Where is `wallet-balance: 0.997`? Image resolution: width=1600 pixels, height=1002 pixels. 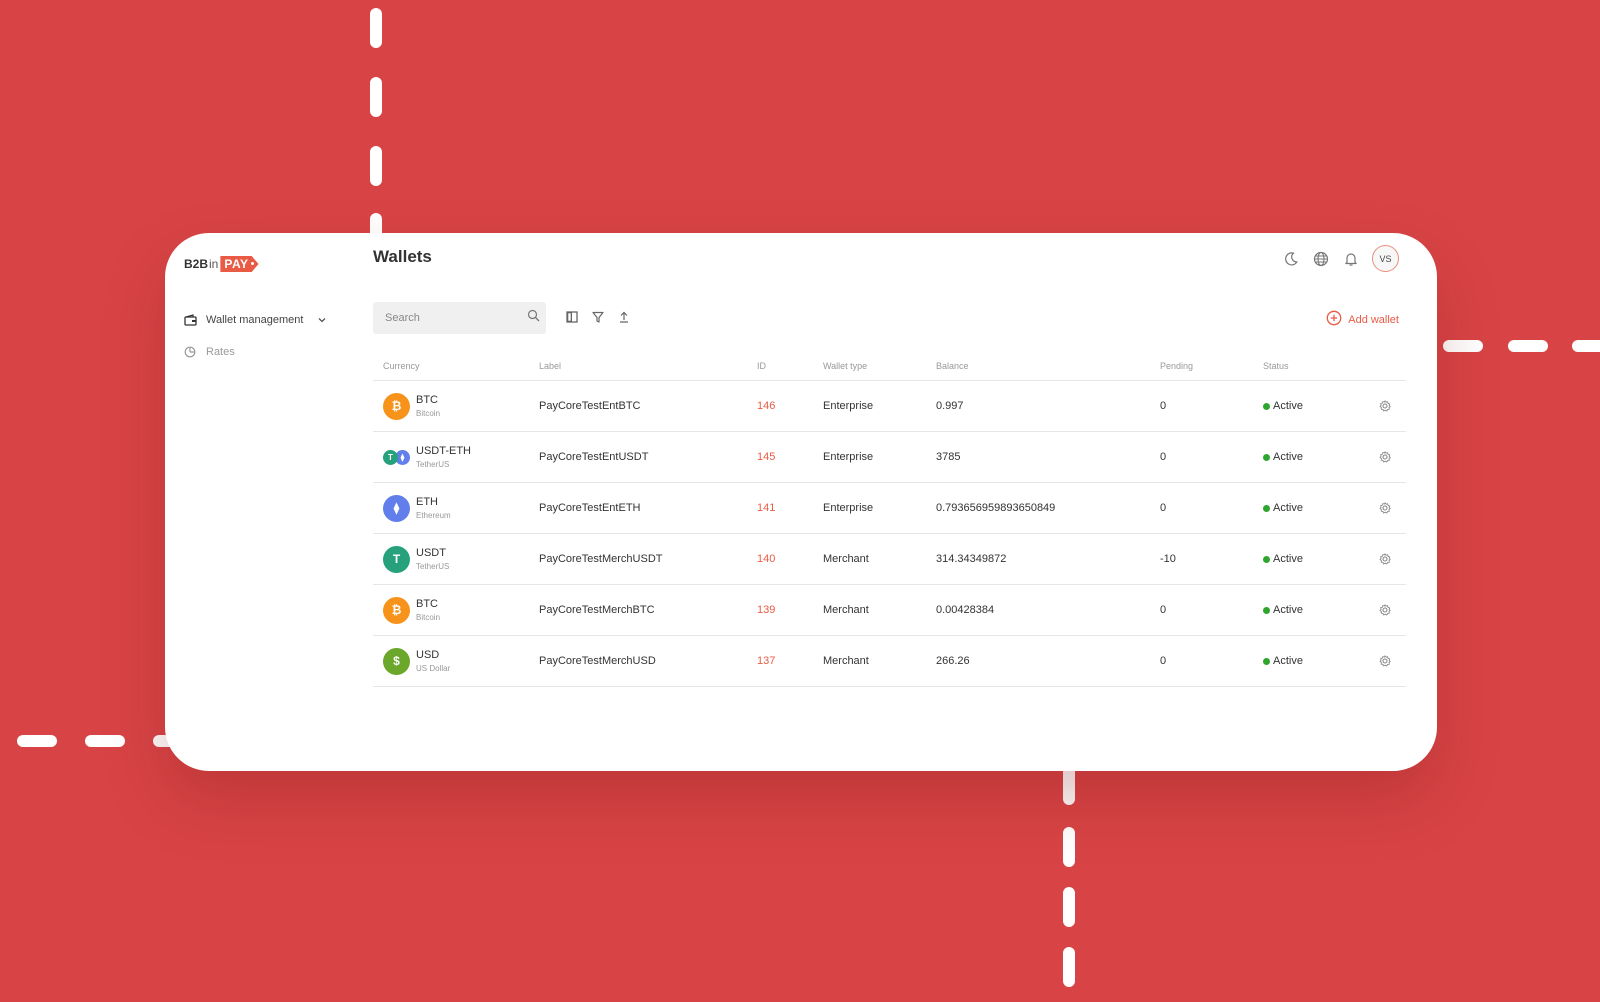
wallet-balance: 0.997 is located at coordinates (950, 406).